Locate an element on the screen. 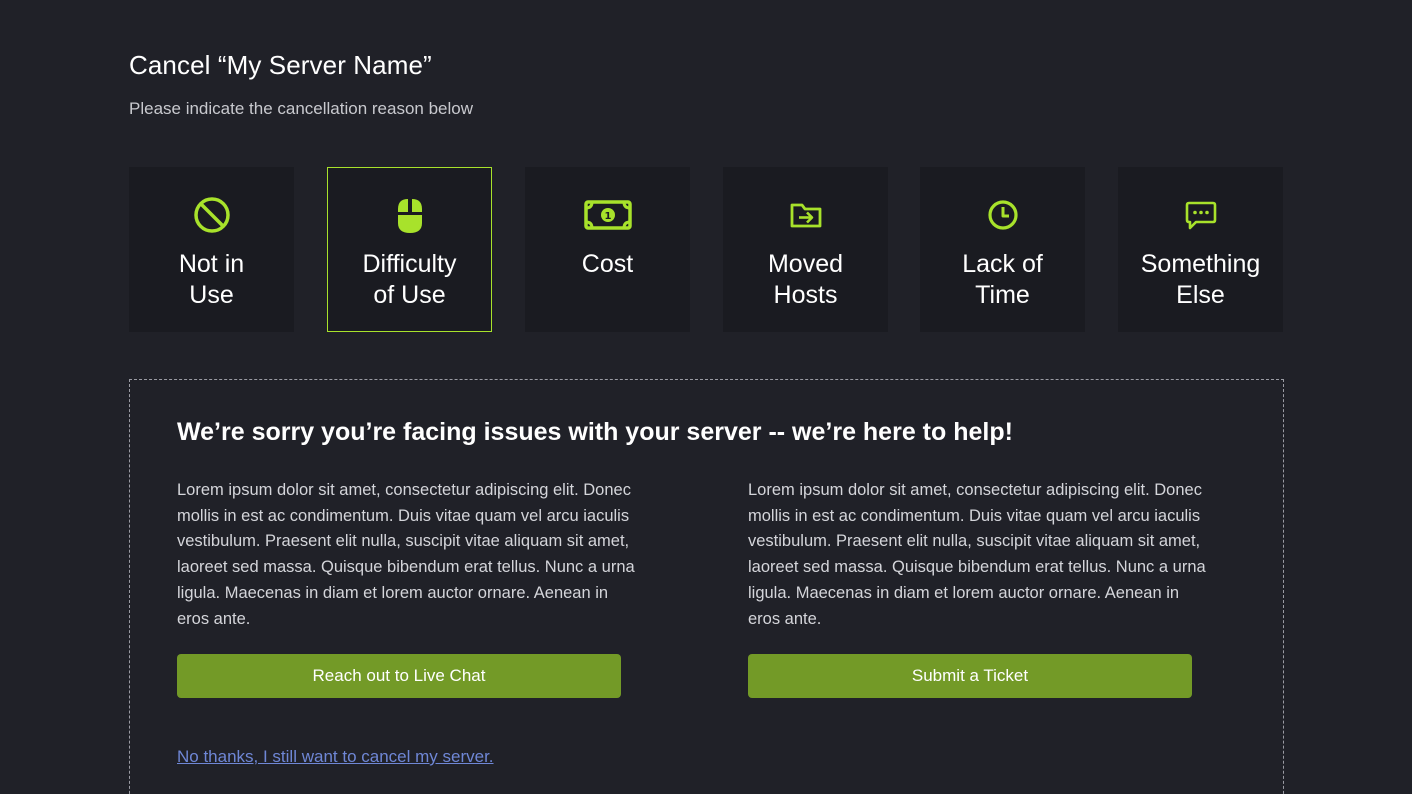 Image resolution: width=1412 pixels, height=794 pixels. svg-text: 1 is located at coordinates (607, 216).